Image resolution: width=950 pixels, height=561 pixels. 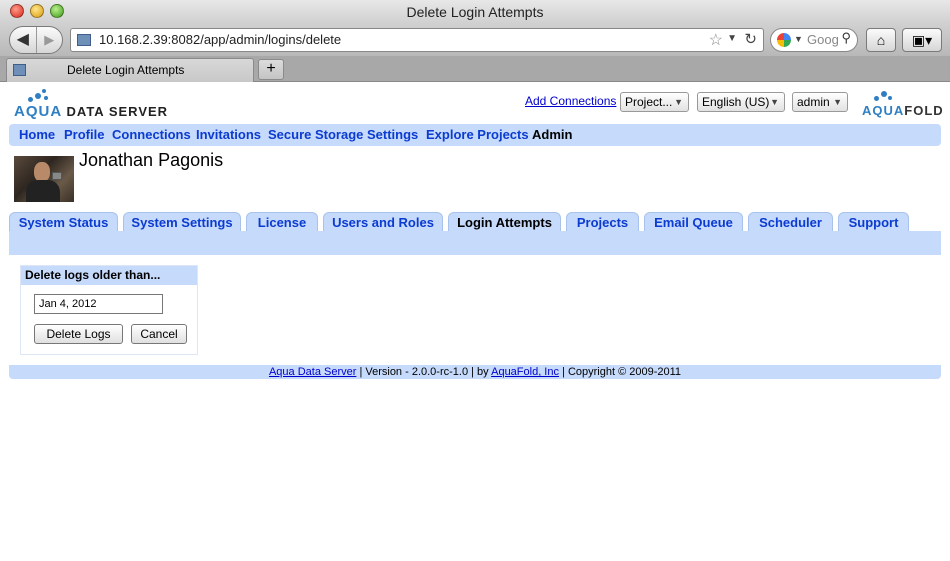 What do you see at coordinates (750, 39) in the screenshot?
I see `reload-icon: ↻` at bounding box center [750, 39].